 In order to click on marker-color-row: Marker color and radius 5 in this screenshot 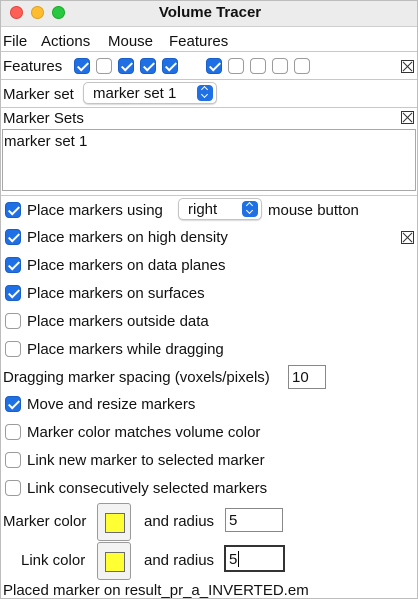, I will do `click(209, 522)`.